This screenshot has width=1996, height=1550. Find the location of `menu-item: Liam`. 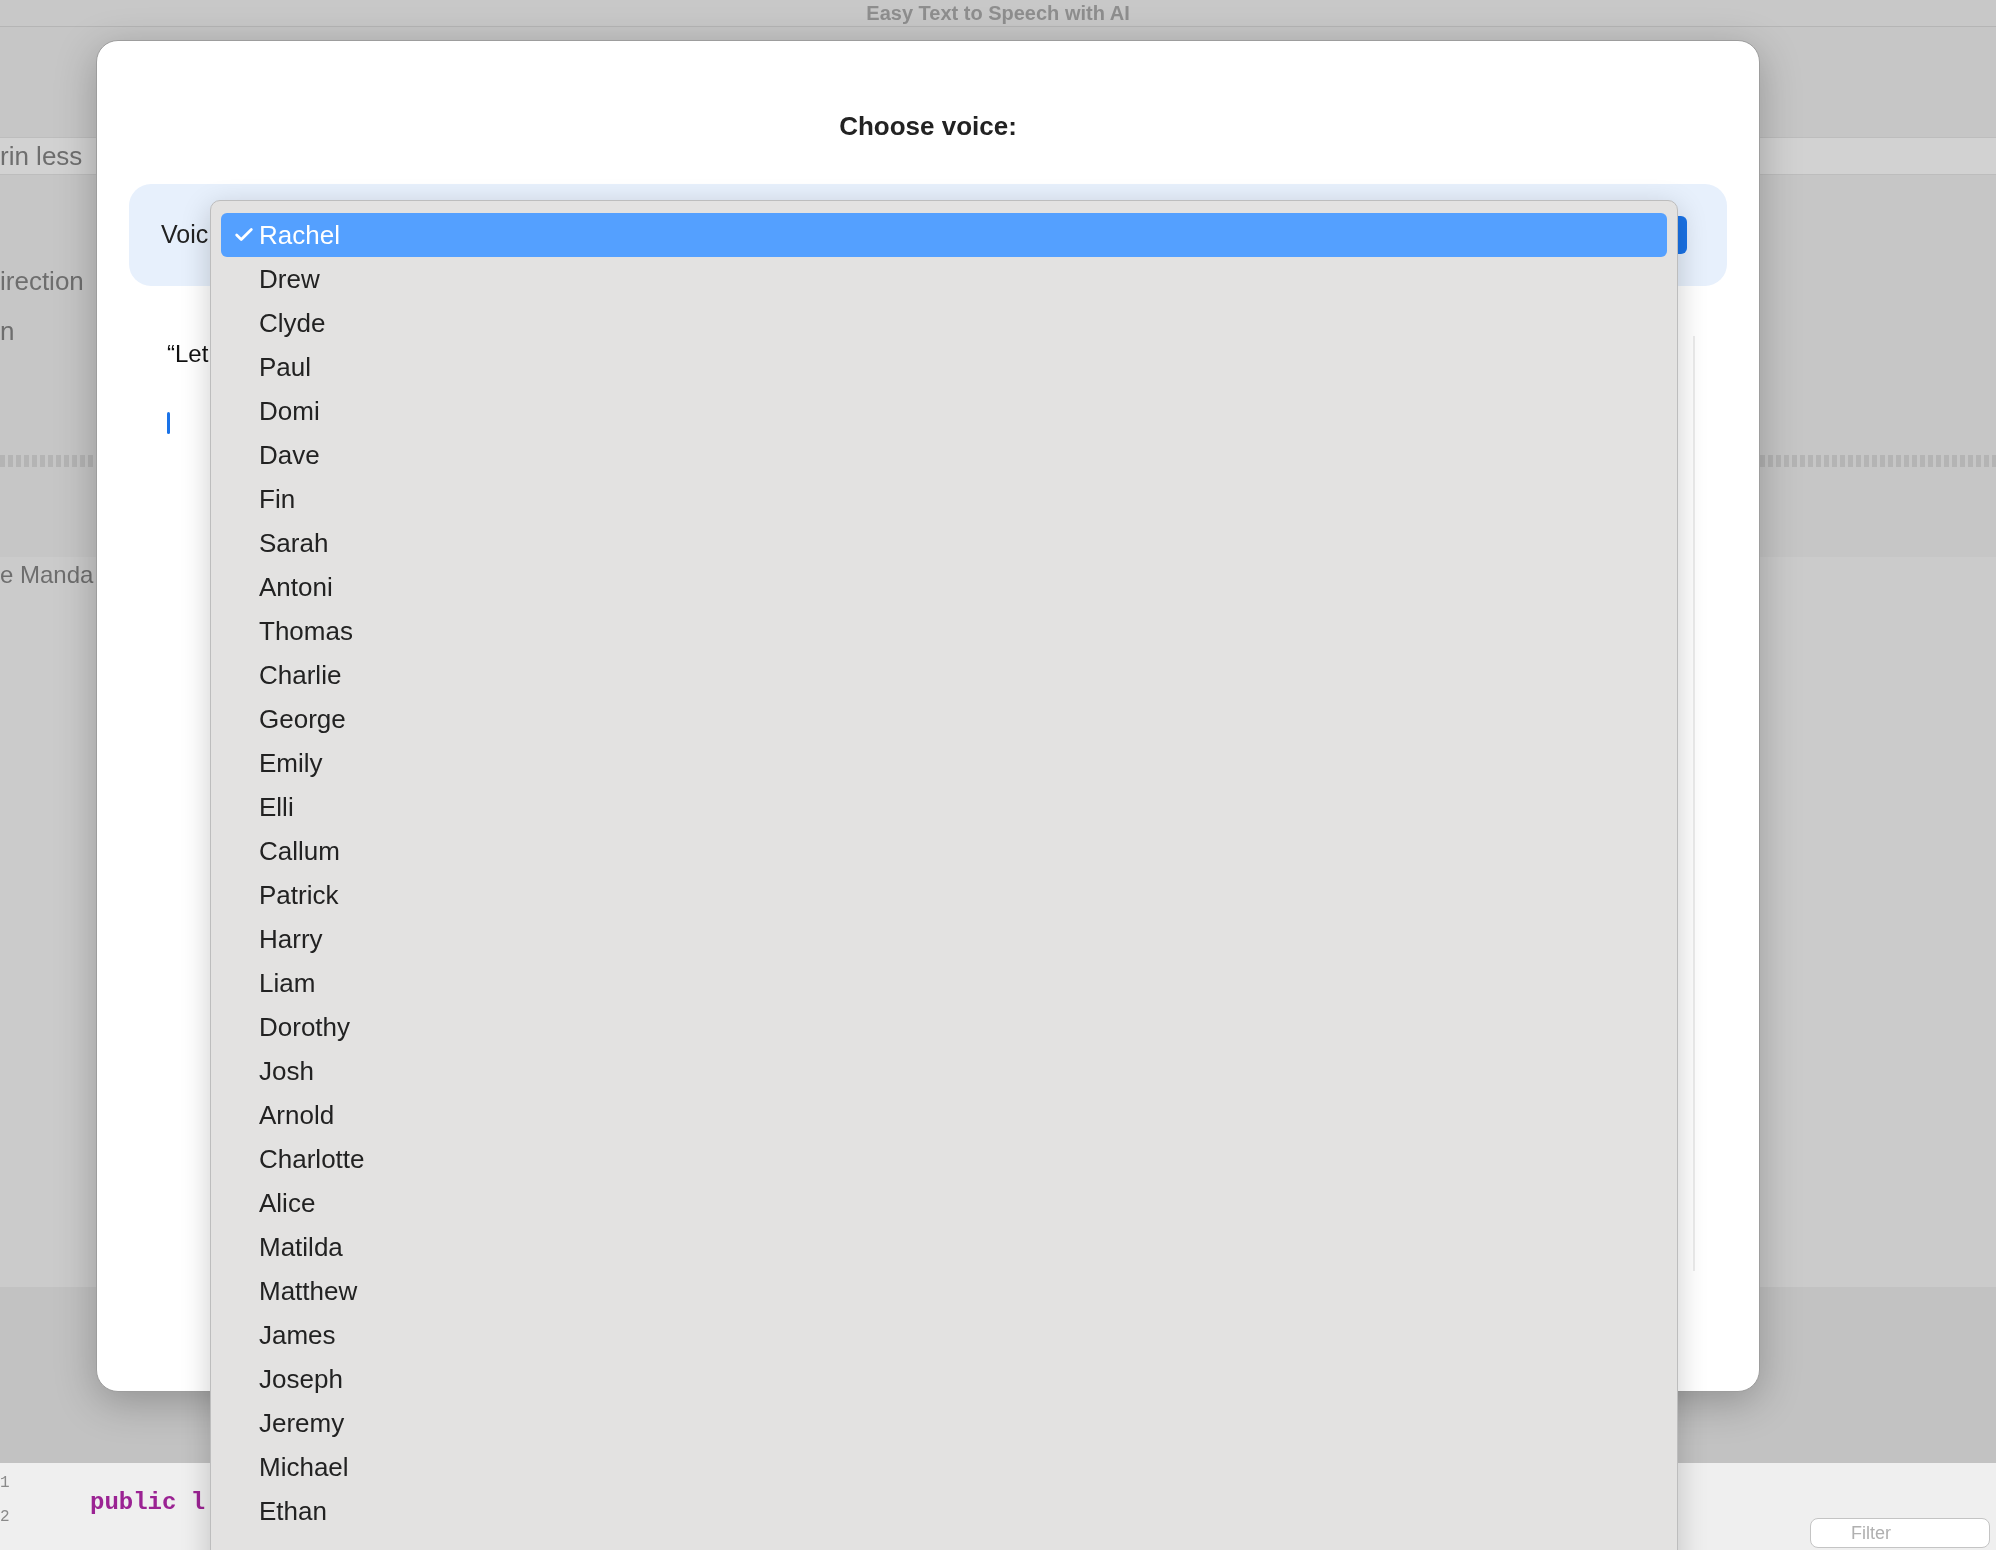

menu-item: Liam is located at coordinates (944, 983).